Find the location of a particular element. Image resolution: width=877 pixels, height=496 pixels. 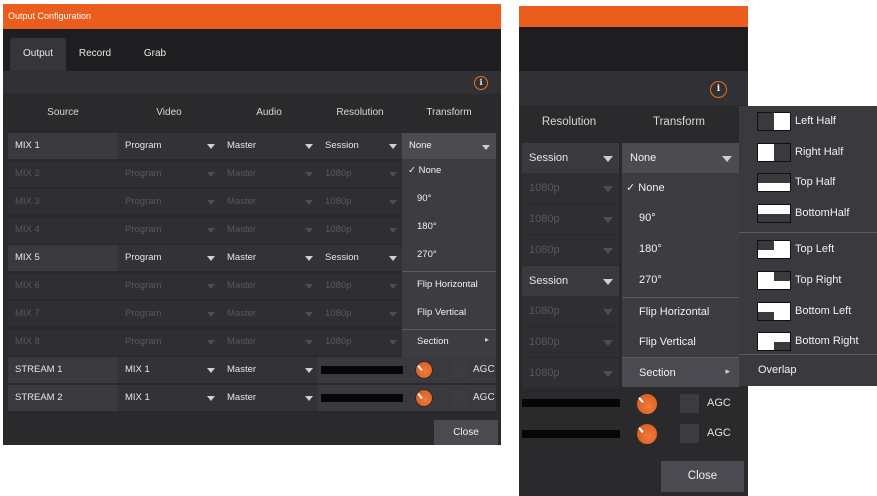

menu-item-left-half: Left Half is located at coordinates (808, 121).